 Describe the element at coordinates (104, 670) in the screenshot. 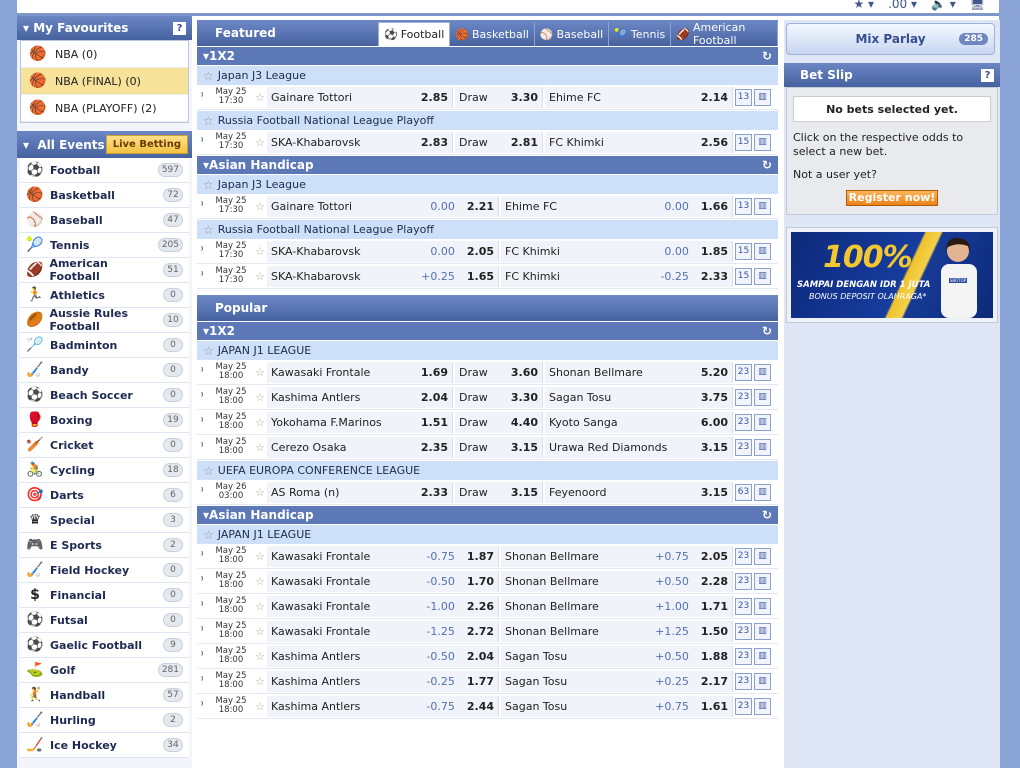

I see `sport-item-golf: ⛳ Golf 281` at that location.